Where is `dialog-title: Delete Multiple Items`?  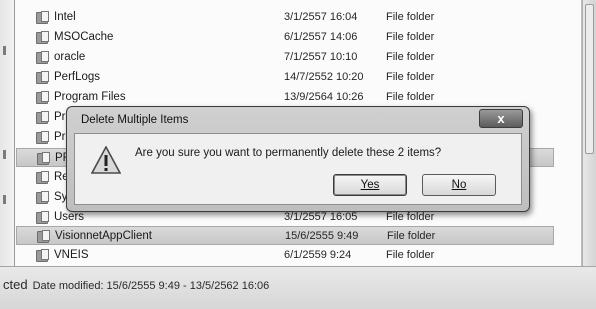 dialog-title: Delete Multiple Items is located at coordinates (135, 120).